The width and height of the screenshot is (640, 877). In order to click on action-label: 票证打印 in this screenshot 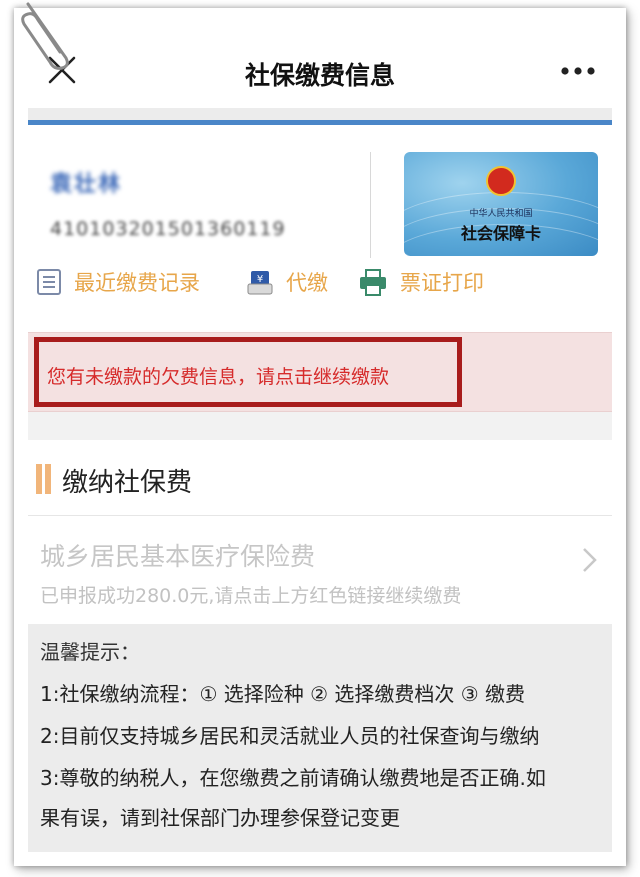, I will do `click(442, 283)`.